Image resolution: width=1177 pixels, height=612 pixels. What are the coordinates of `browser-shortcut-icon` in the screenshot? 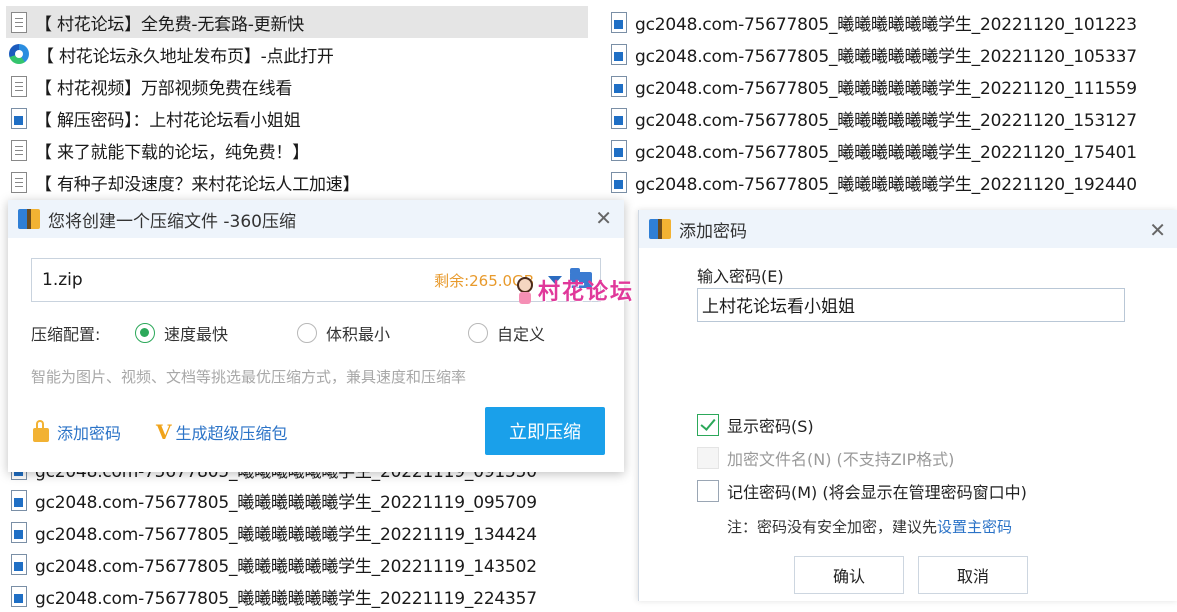 It's located at (19, 54).